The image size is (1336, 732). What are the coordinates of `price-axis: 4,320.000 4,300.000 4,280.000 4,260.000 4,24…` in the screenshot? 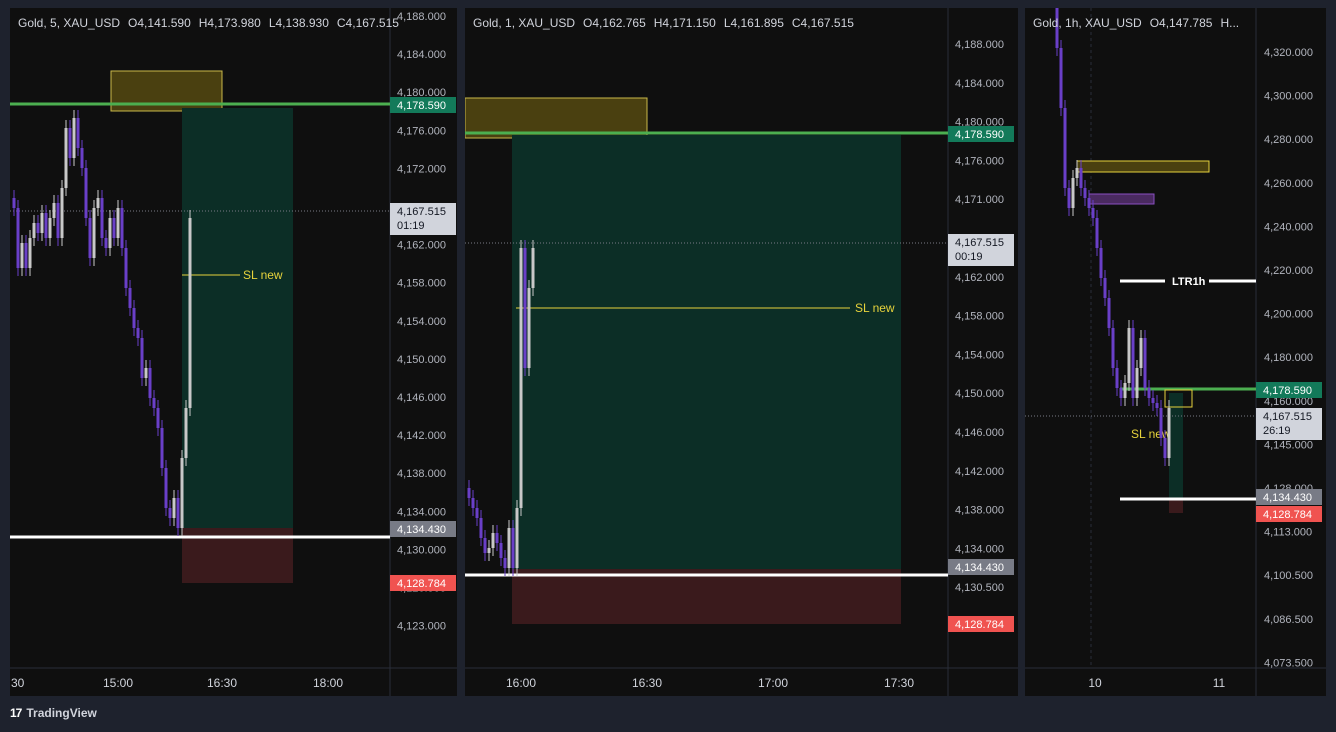 It's located at (1288, 358).